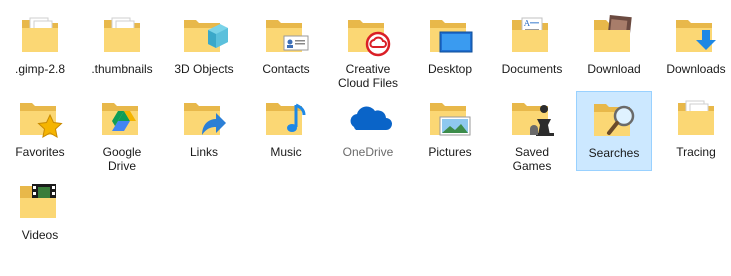  I want to click on folder-label: Desktop, so click(450, 69).